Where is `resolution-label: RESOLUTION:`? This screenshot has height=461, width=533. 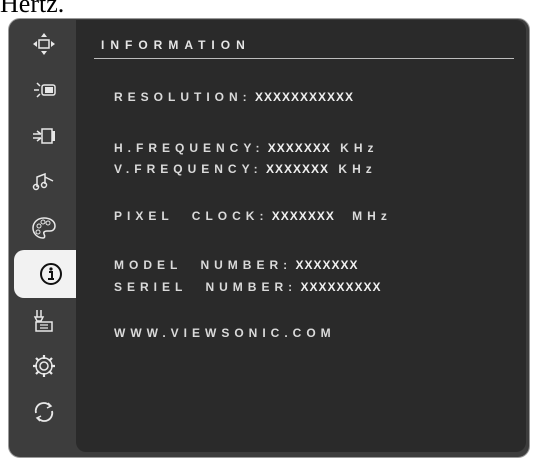
resolution-label: RESOLUTION: is located at coordinates (183, 97).